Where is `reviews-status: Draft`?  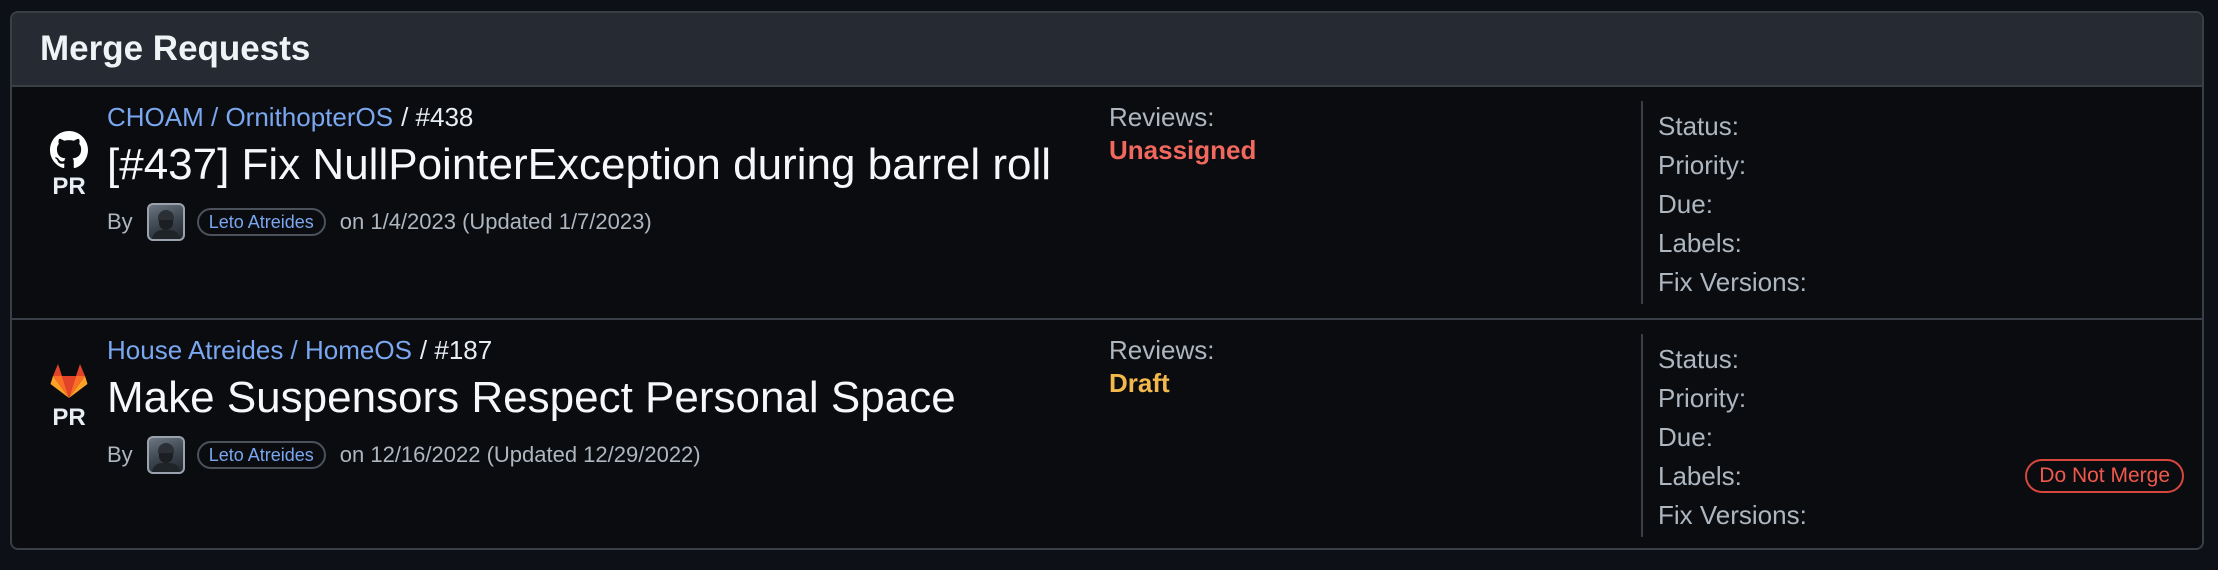 reviews-status: Draft is located at coordinates (1139, 383).